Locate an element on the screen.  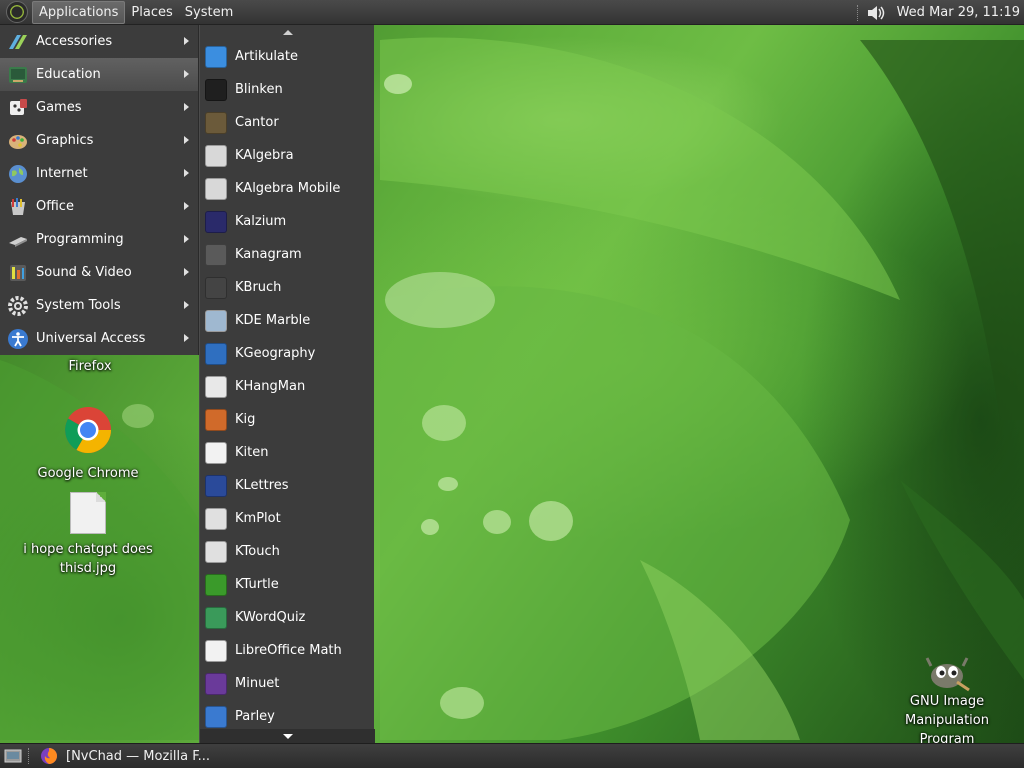
menu-category-games: Games is located at coordinates (99, 107).